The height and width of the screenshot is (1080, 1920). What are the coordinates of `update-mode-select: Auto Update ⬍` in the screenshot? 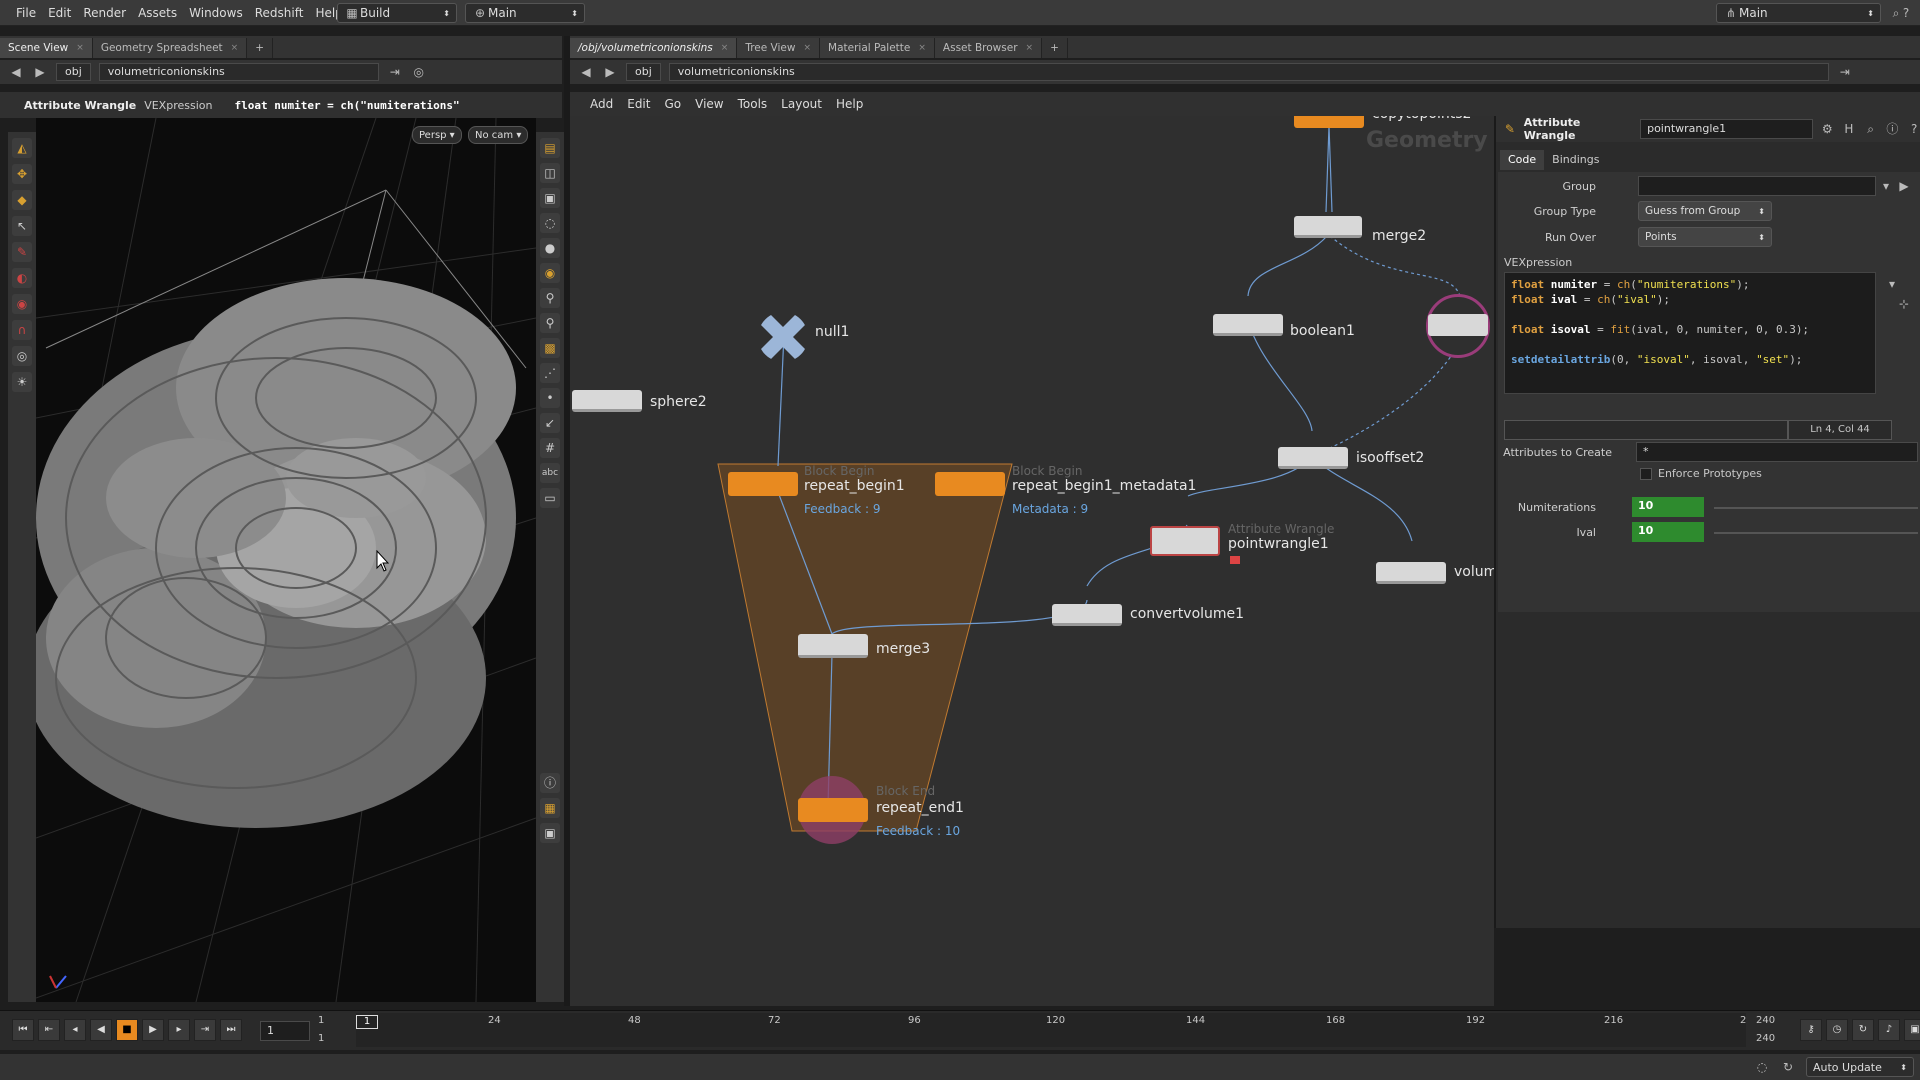 It's located at (1860, 1067).